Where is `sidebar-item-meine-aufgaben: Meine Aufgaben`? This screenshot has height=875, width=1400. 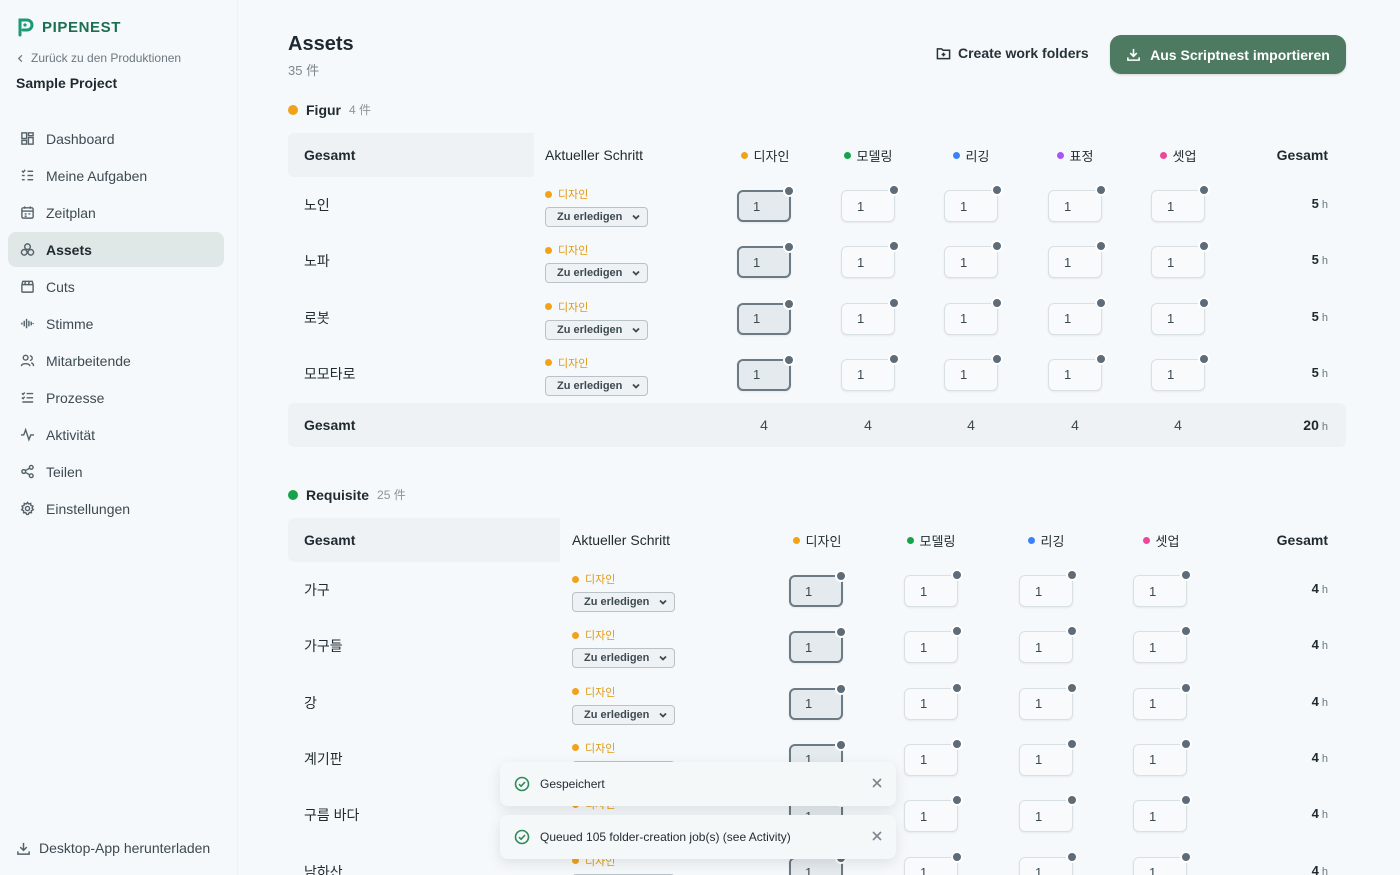 sidebar-item-meine-aufgaben: Meine Aufgaben is located at coordinates (116, 175).